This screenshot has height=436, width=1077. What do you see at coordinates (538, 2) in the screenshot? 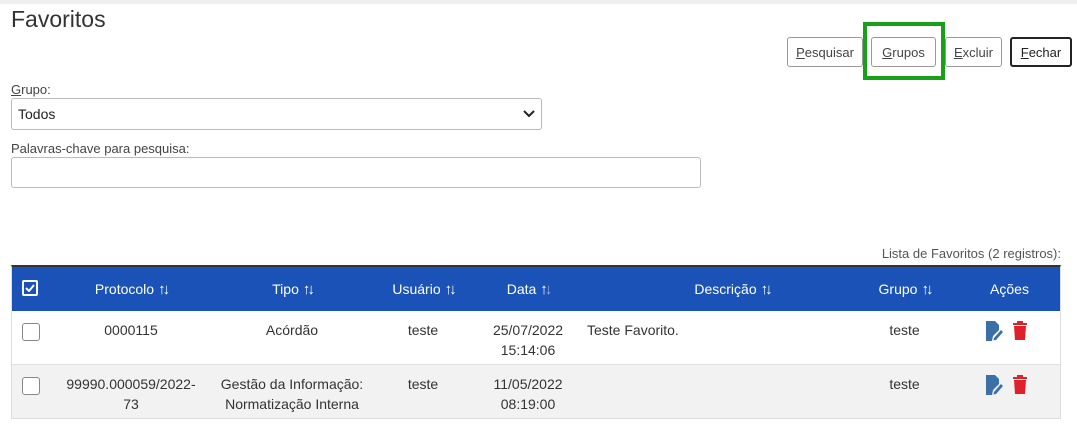
I see `top-bar` at bounding box center [538, 2].